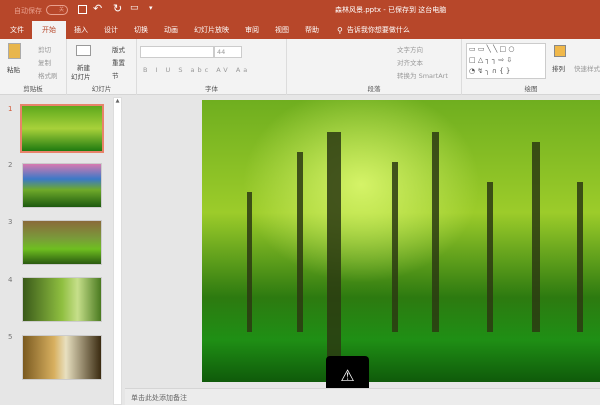 The image size is (600, 405). I want to click on clipboard-group: 粘贴 剪切 复制 格式刷 剪贴板, so click(33, 67).